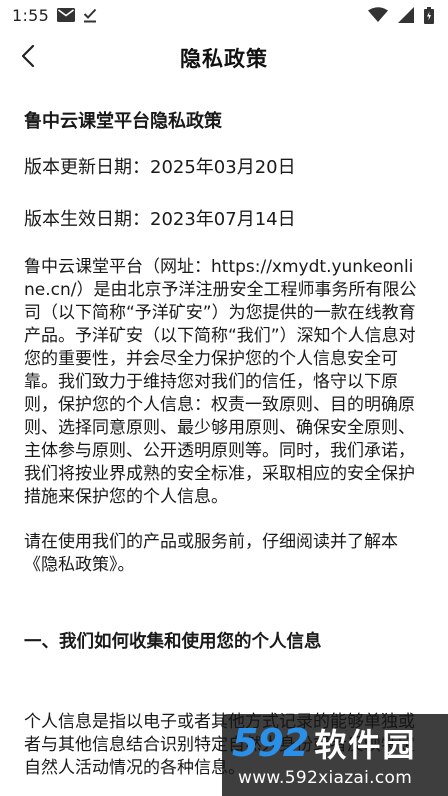  Describe the element at coordinates (160, 219) in the screenshot. I see `effective-date: 版本生效日期：2023年07月14日` at that location.